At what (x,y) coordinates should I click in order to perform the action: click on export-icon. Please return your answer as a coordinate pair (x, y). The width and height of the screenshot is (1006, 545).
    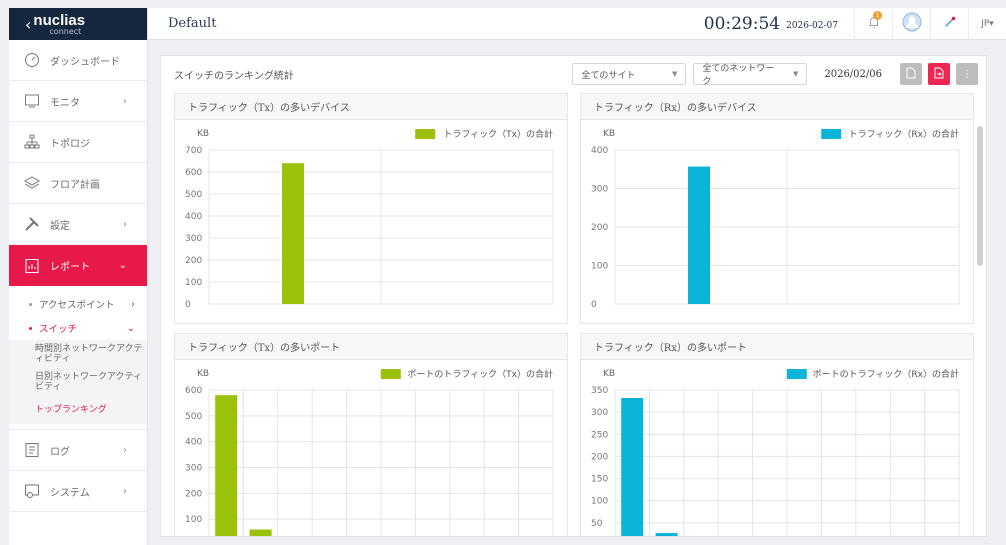
    Looking at the image, I should click on (939, 74).